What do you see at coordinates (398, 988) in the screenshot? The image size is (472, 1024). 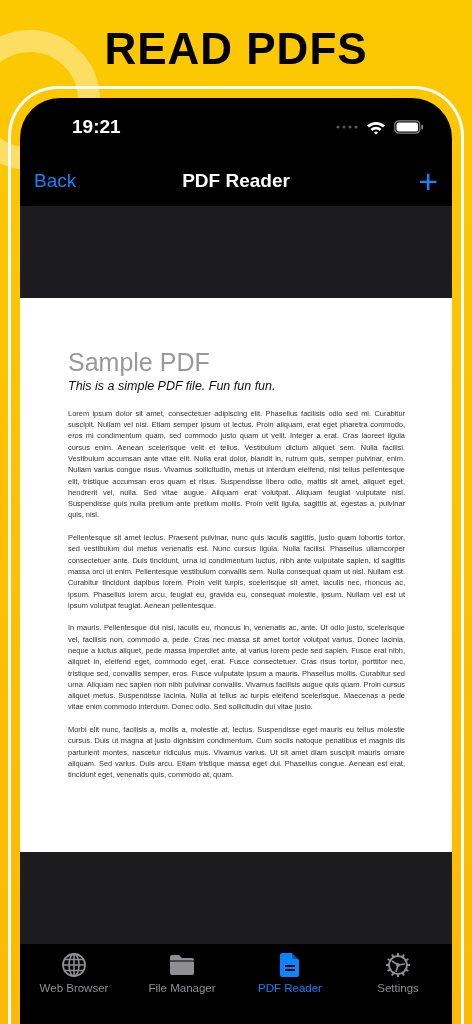 I see `tab-item: Settings` at bounding box center [398, 988].